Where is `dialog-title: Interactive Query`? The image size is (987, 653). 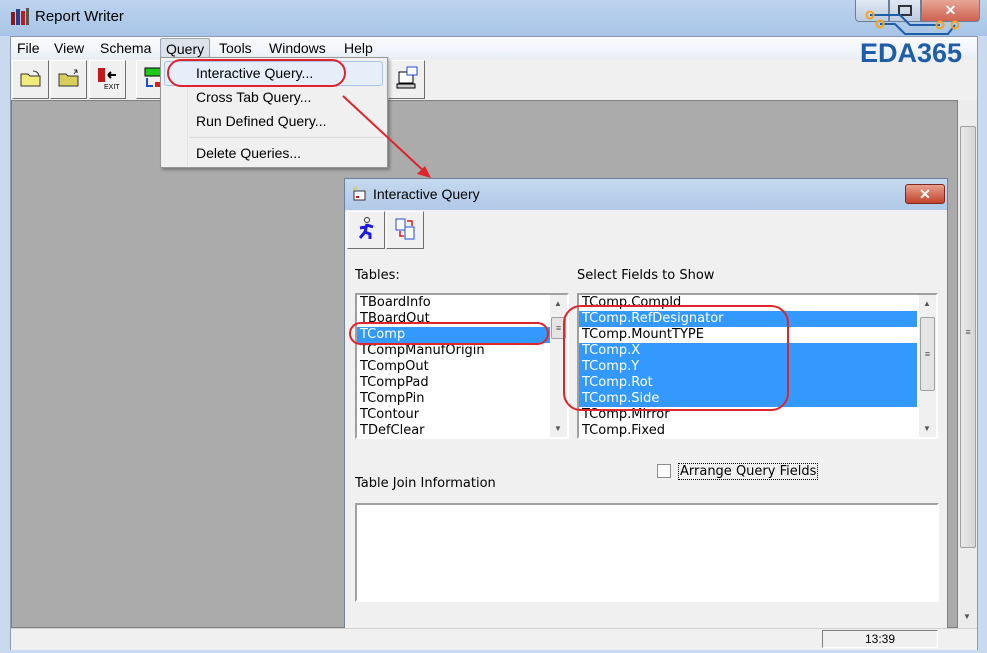
dialog-title: Interactive Query is located at coordinates (426, 194).